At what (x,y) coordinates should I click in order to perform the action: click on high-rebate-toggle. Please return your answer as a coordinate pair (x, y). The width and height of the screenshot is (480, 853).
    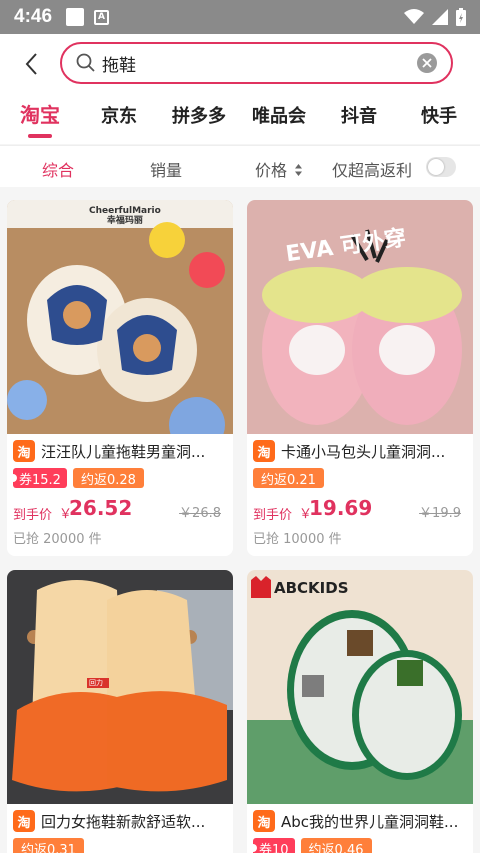
    Looking at the image, I should click on (441, 167).